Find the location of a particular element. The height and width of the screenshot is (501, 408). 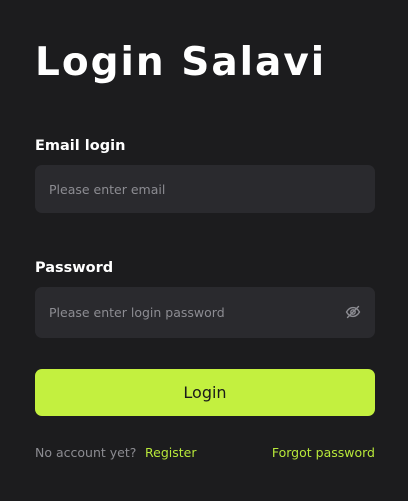

password-field-container is located at coordinates (205, 312).